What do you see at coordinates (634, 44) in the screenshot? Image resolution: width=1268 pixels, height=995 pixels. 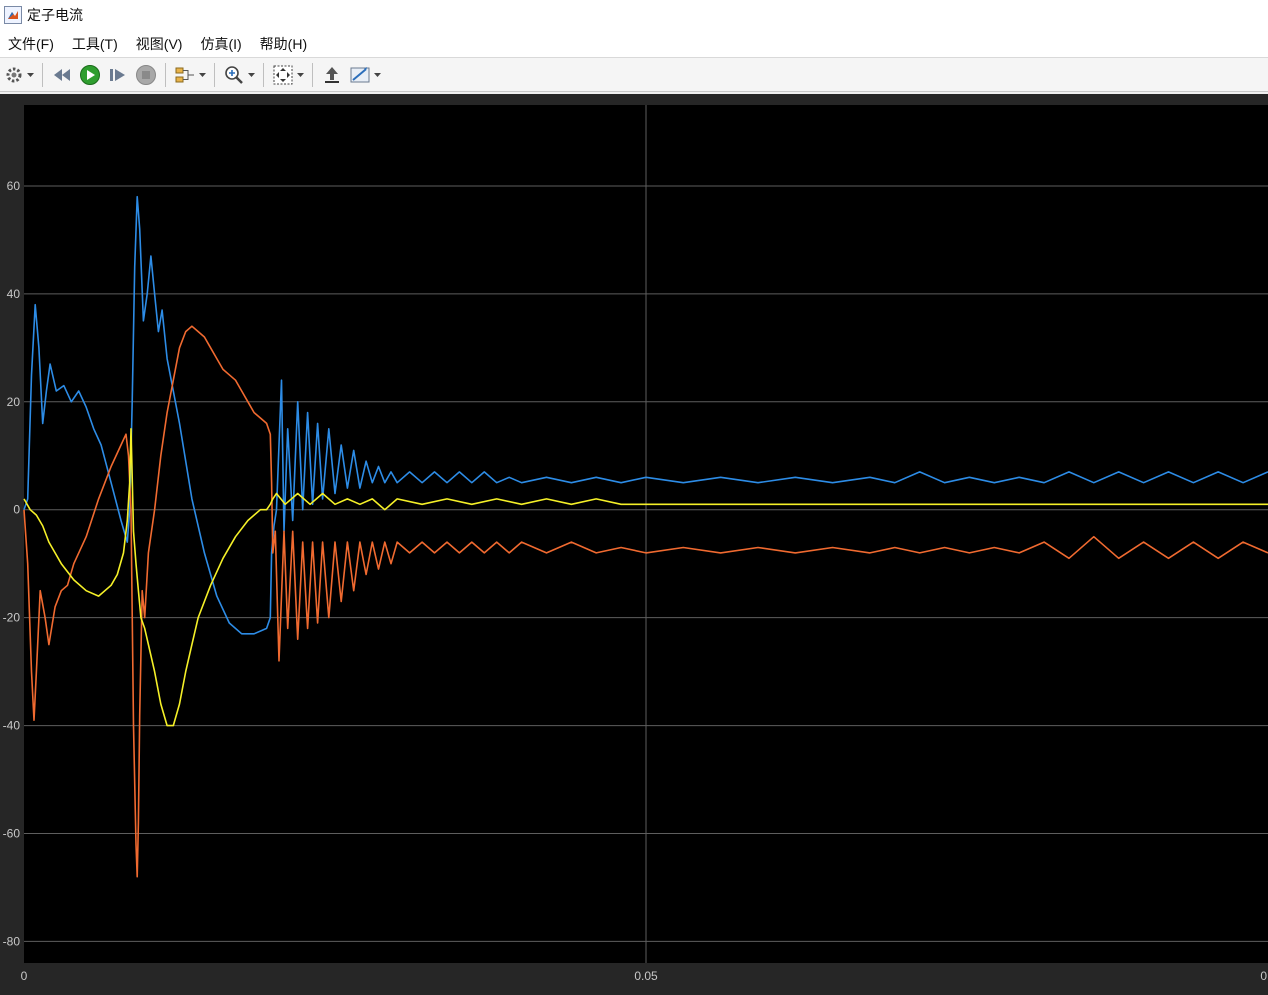 I see `menu-bar: 文件(F) 工具(T) 视图(V) 仿真(I) 帮助(H)` at bounding box center [634, 44].